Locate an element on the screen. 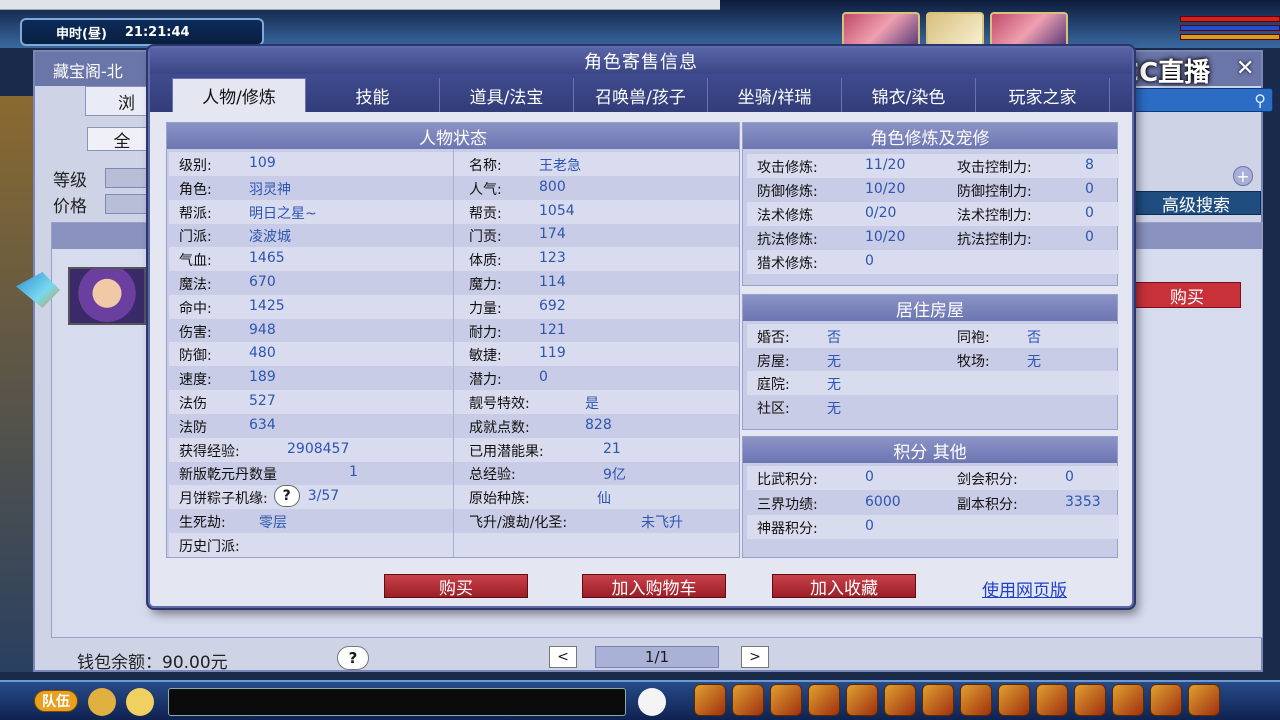  team-button: 队伍 is located at coordinates (56, 701).